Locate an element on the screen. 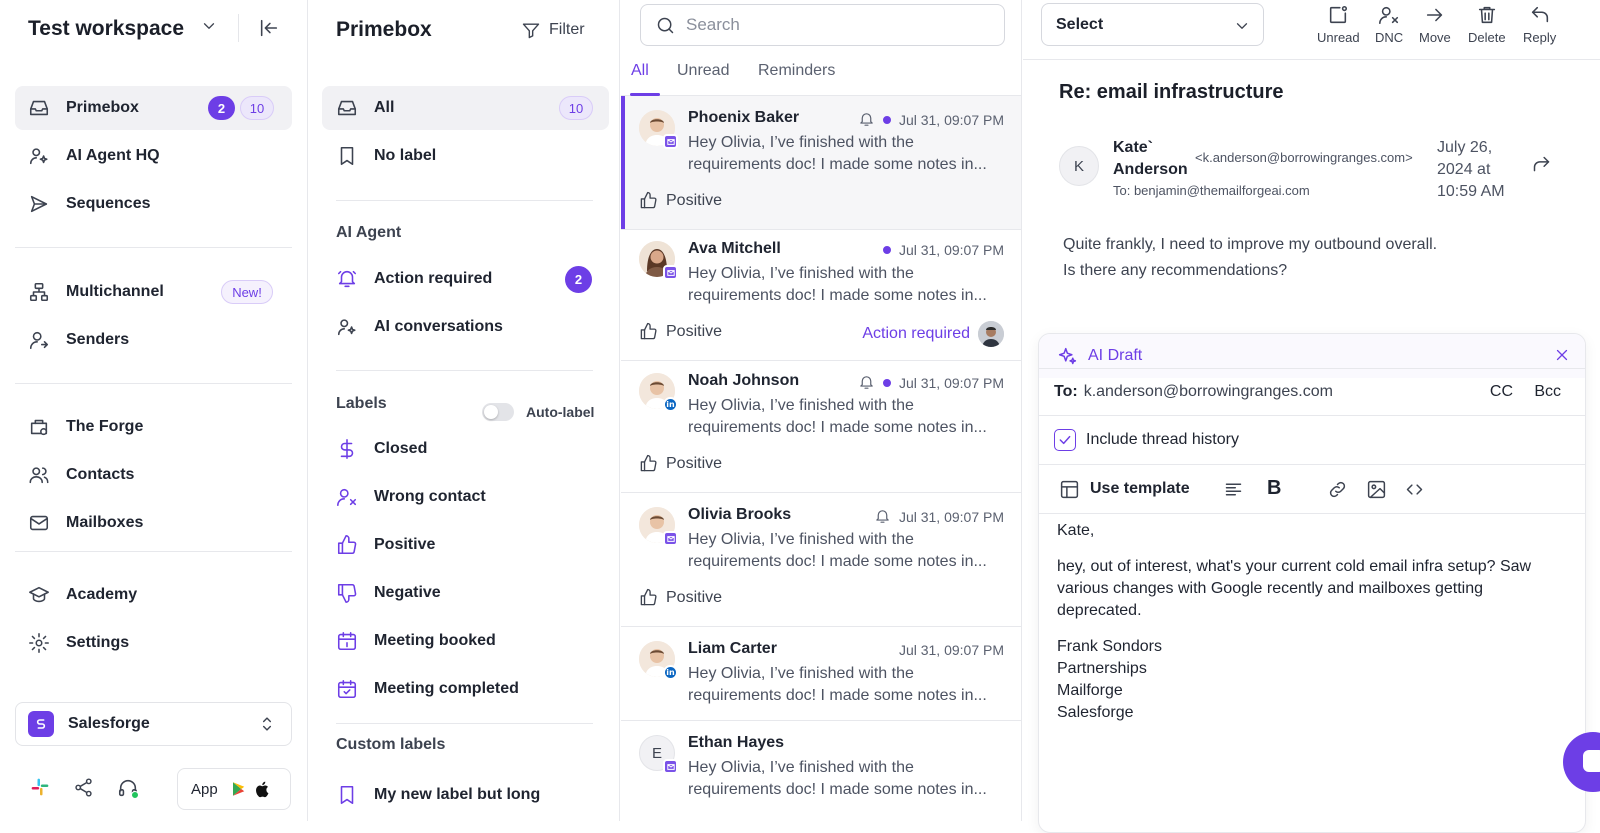 Image resolution: width=1600 pixels, height=833 pixels. workspace-switcher: Test workspace is located at coordinates (106, 29).